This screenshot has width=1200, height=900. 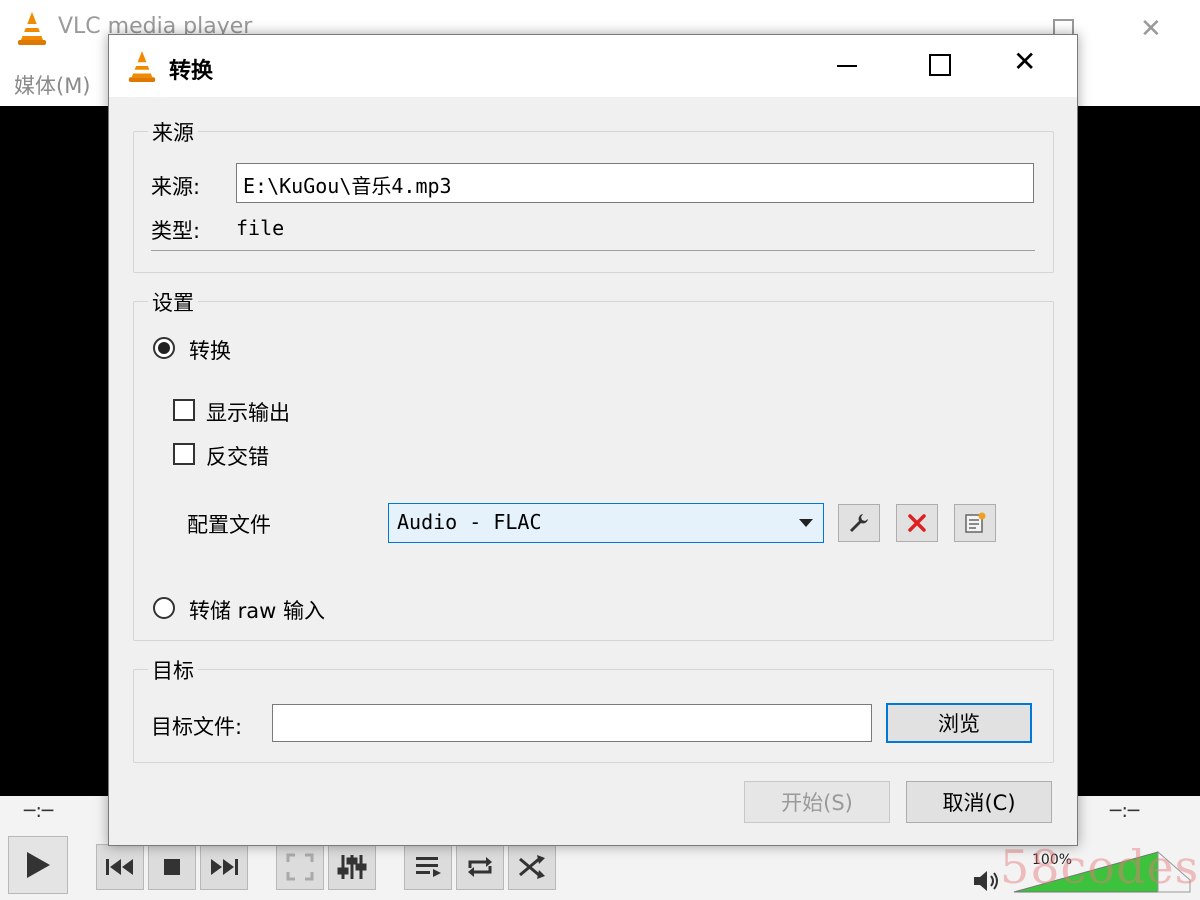 I want to click on wrench-icon, so click(x=859, y=523).